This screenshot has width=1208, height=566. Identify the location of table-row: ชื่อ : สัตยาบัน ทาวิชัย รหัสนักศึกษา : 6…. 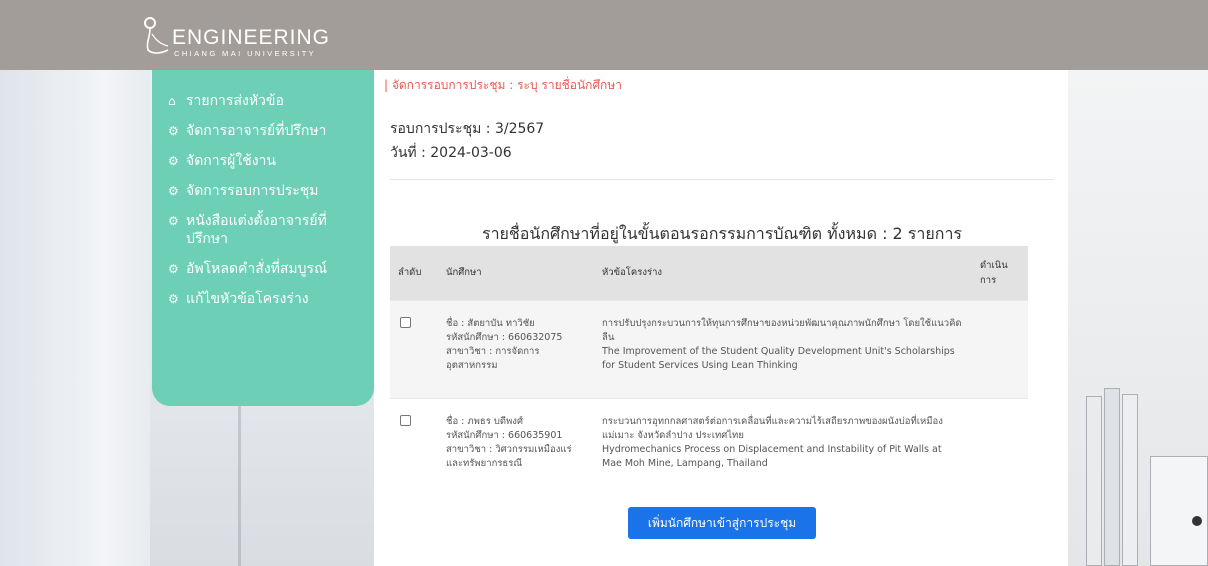
(709, 348).